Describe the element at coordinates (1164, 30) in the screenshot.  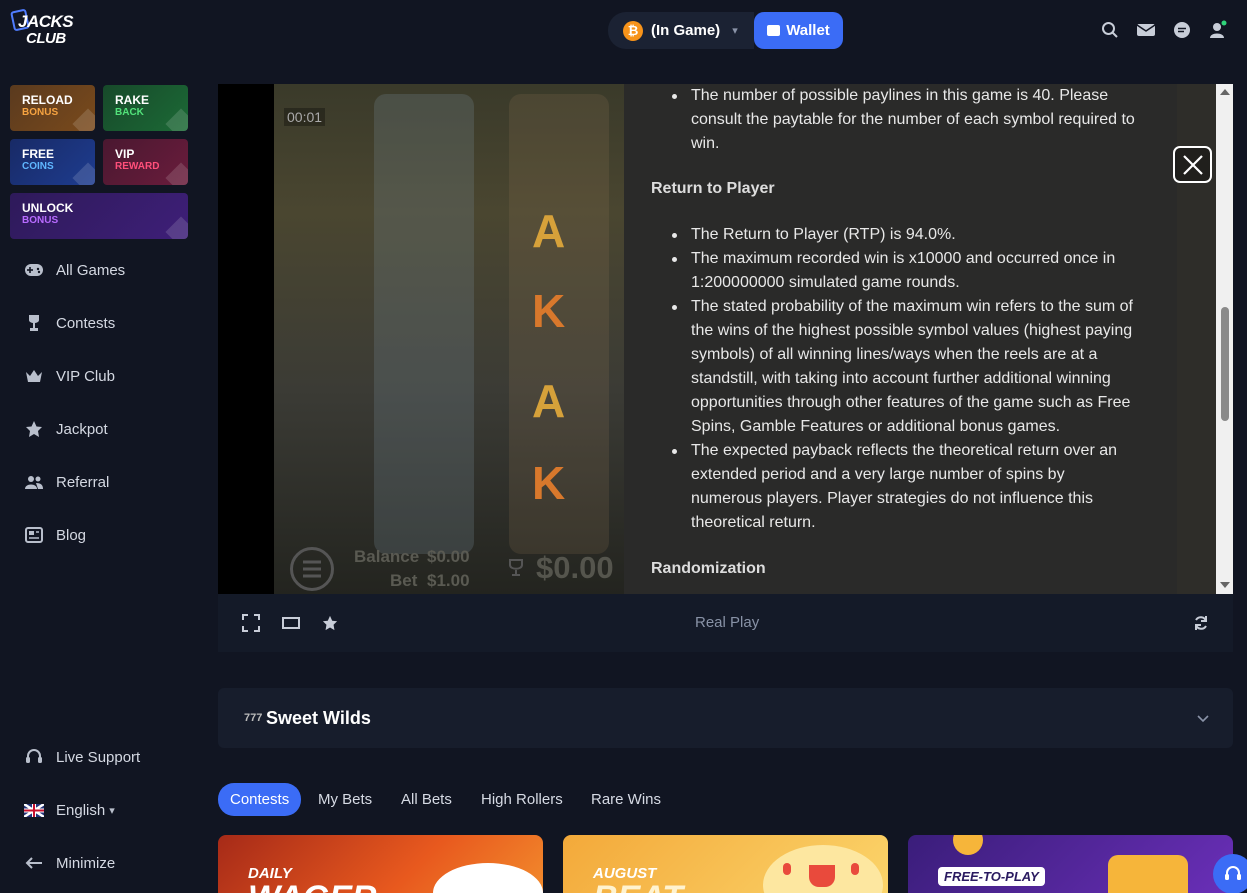
I see `header-icons` at that location.